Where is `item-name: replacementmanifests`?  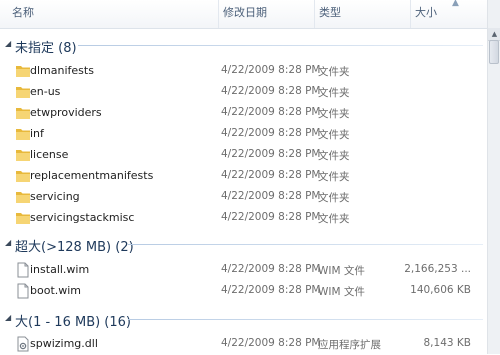
item-name: replacementmanifests is located at coordinates (92, 175).